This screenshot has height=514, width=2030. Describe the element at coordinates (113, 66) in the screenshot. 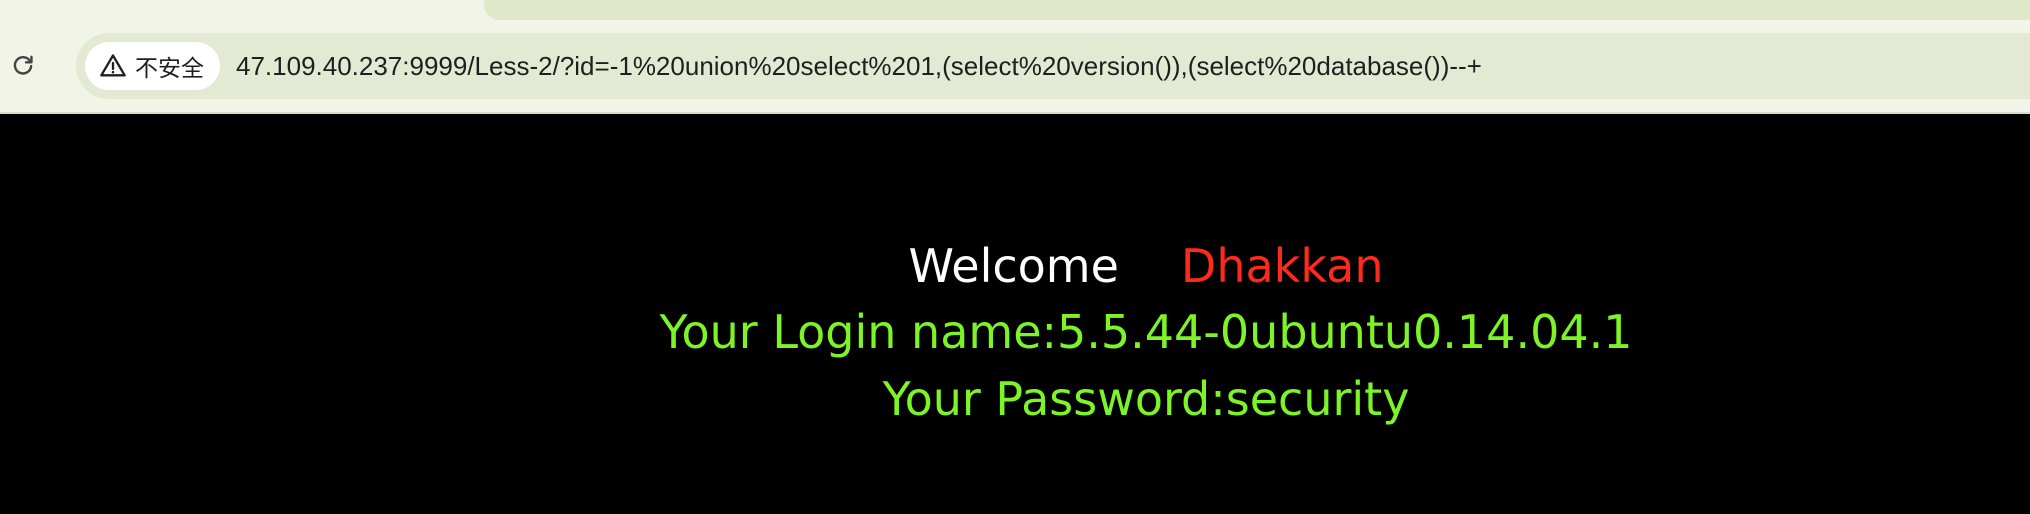

I see `warning-triangle-icon` at that location.